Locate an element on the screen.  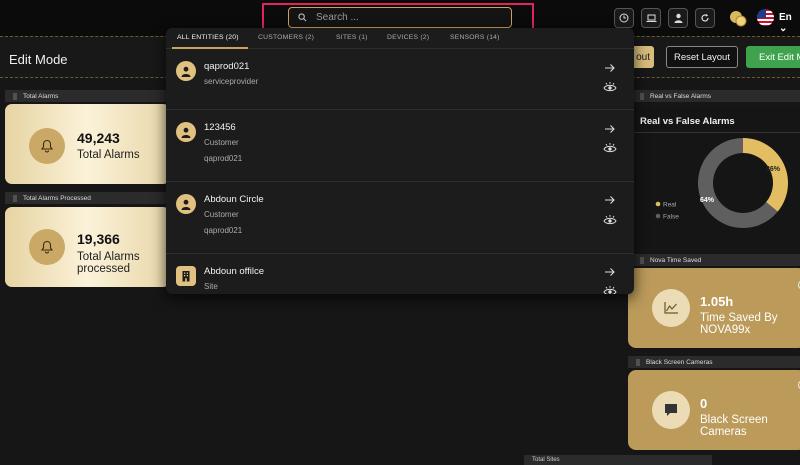
real-vs-false-donut-chart: Real False 36% 64% is located at coordinates (721, 183).